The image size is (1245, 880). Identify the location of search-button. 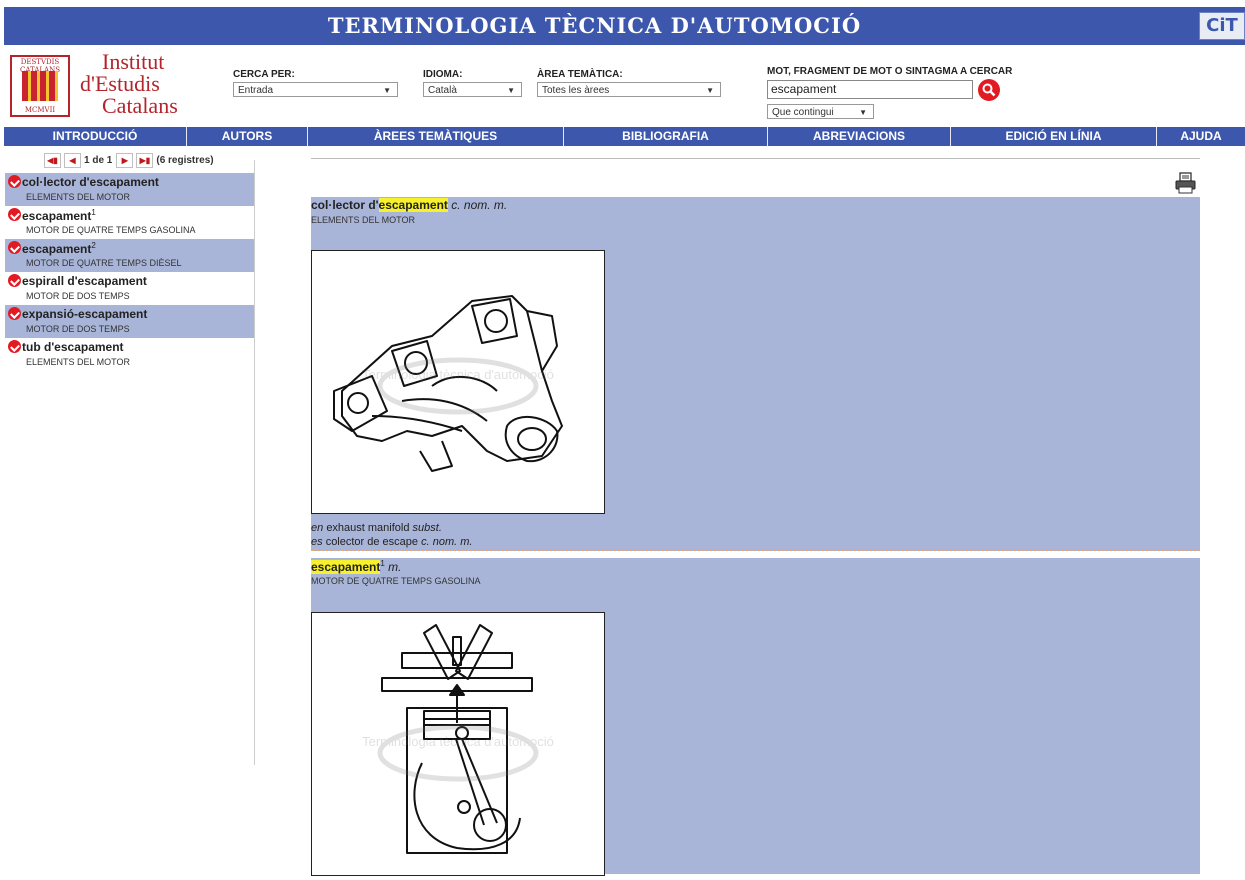
(989, 90).